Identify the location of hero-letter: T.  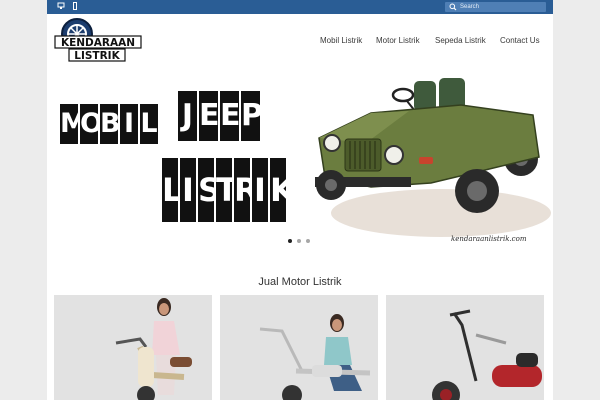
(227, 190).